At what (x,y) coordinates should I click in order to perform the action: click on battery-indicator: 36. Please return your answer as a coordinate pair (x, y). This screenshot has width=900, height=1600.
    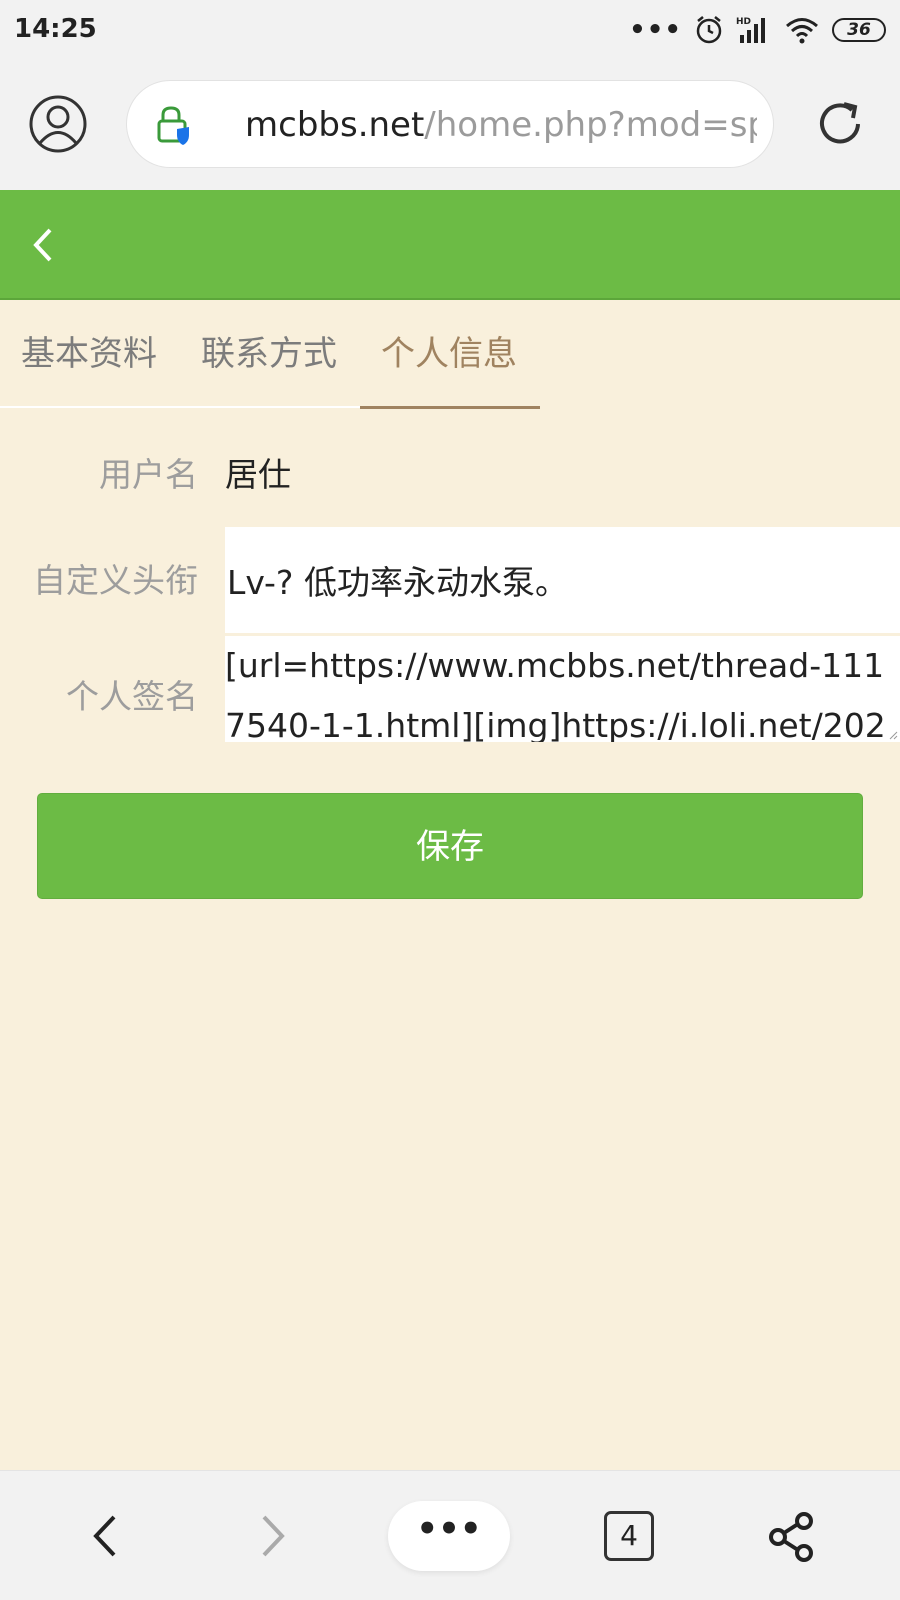
    Looking at the image, I should click on (859, 30).